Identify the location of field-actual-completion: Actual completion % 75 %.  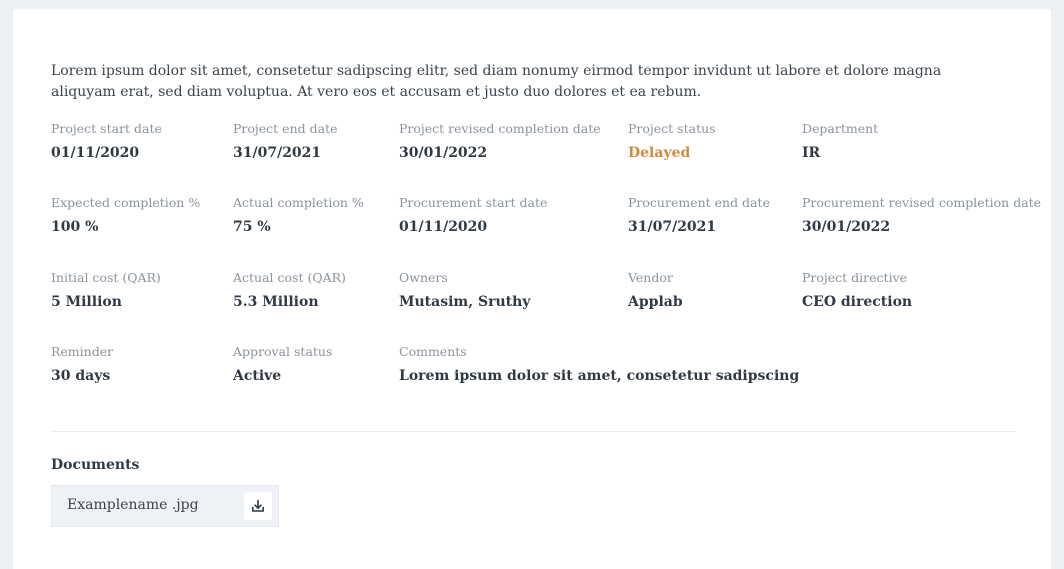
(298, 215).